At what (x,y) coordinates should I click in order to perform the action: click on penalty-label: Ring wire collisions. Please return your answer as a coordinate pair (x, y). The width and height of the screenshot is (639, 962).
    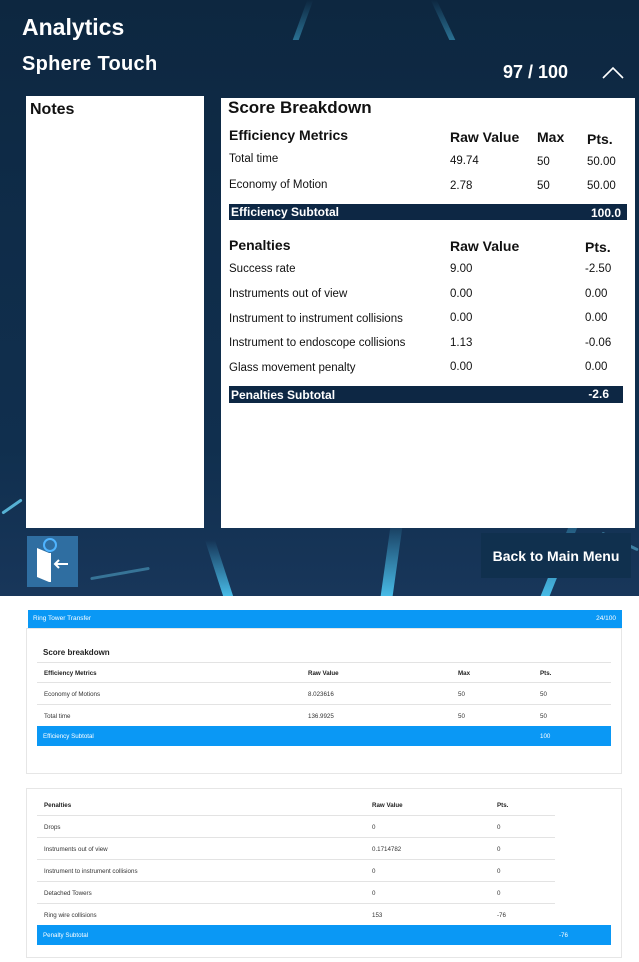
    Looking at the image, I should click on (70, 915).